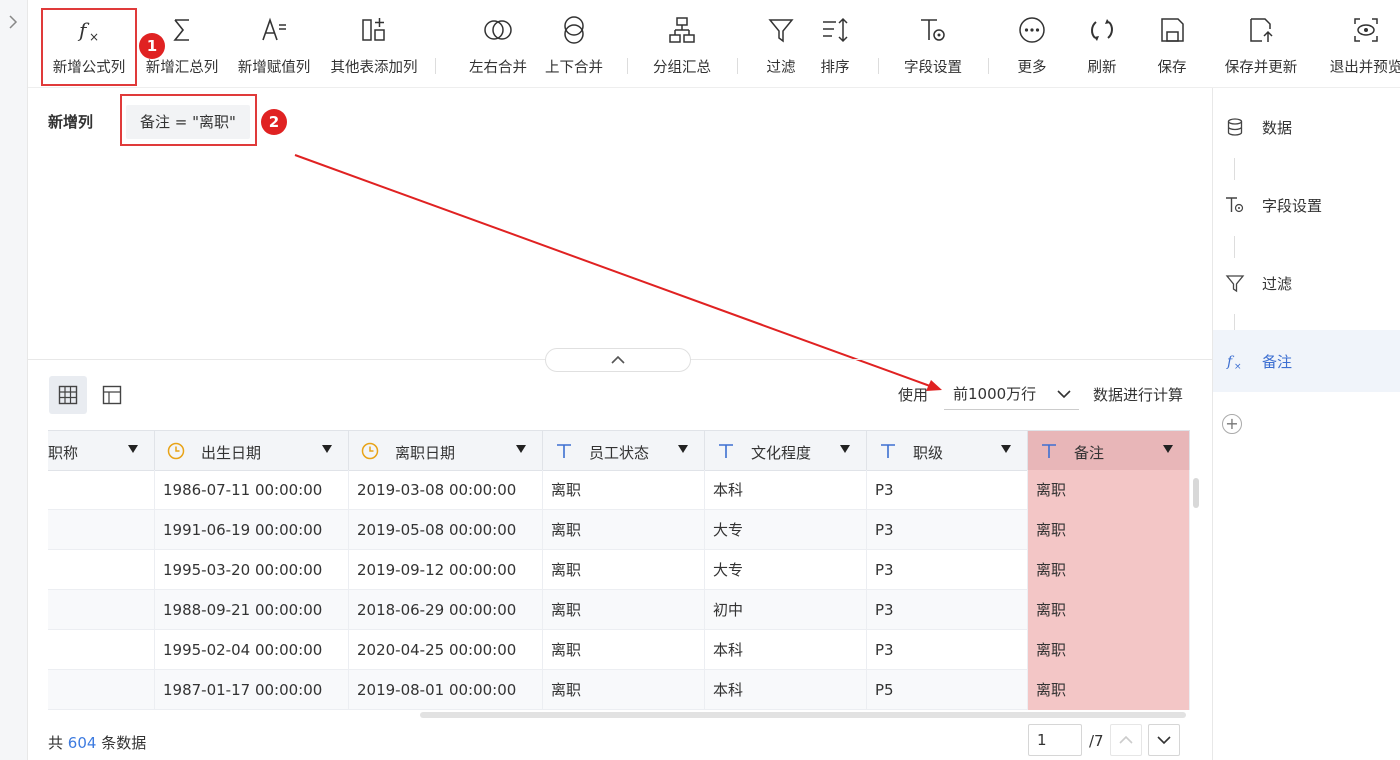 Image resolution: width=1400 pixels, height=760 pixels. I want to click on page-total: /7, so click(1096, 741).